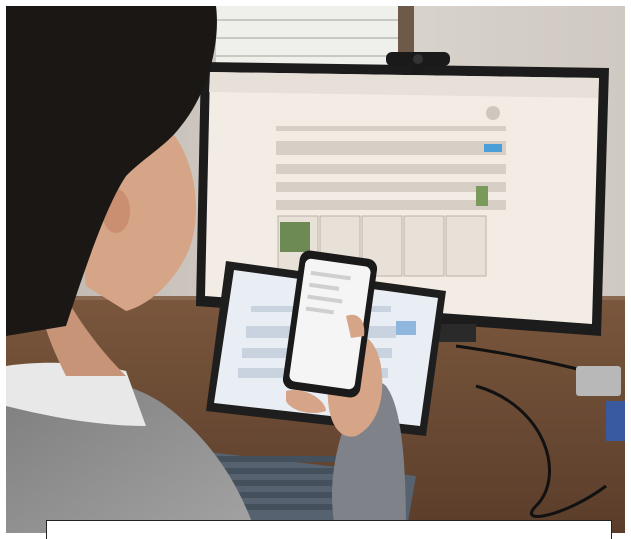 Image resolution: width=631 pixels, height=539 pixels. I want to click on caption-box, so click(329, 529).